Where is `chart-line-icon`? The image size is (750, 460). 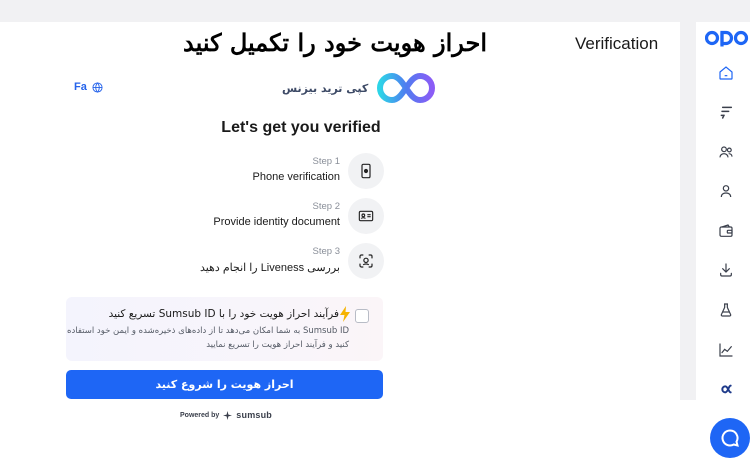 chart-line-icon is located at coordinates (726, 350).